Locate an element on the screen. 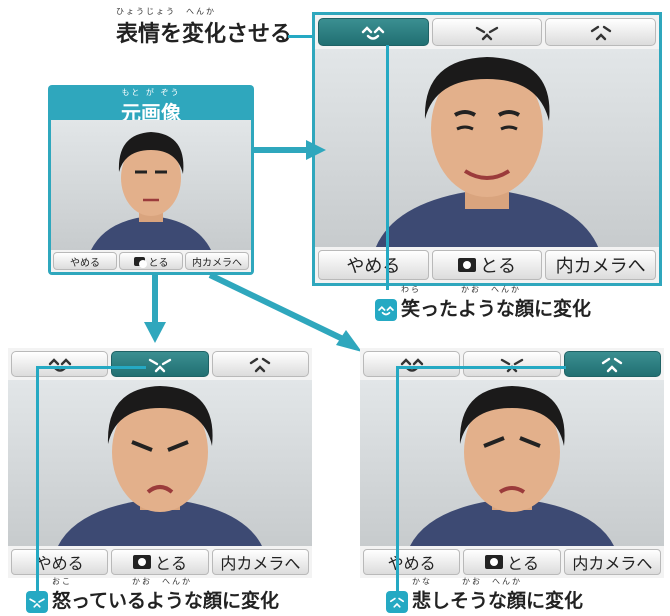  angry-caption: おこ かお へんか 怒っているような顔に変化 is located at coordinates (152, 594).